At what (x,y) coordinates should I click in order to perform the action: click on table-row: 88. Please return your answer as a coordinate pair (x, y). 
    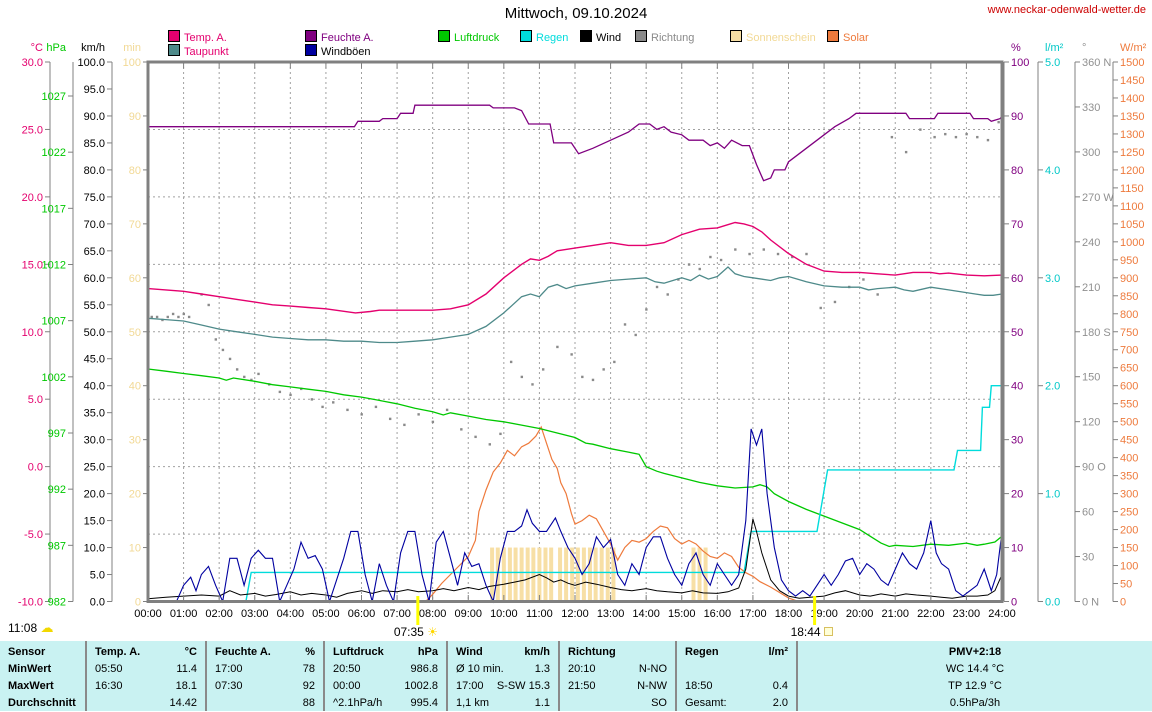
    Looking at the image, I should click on (265, 703).